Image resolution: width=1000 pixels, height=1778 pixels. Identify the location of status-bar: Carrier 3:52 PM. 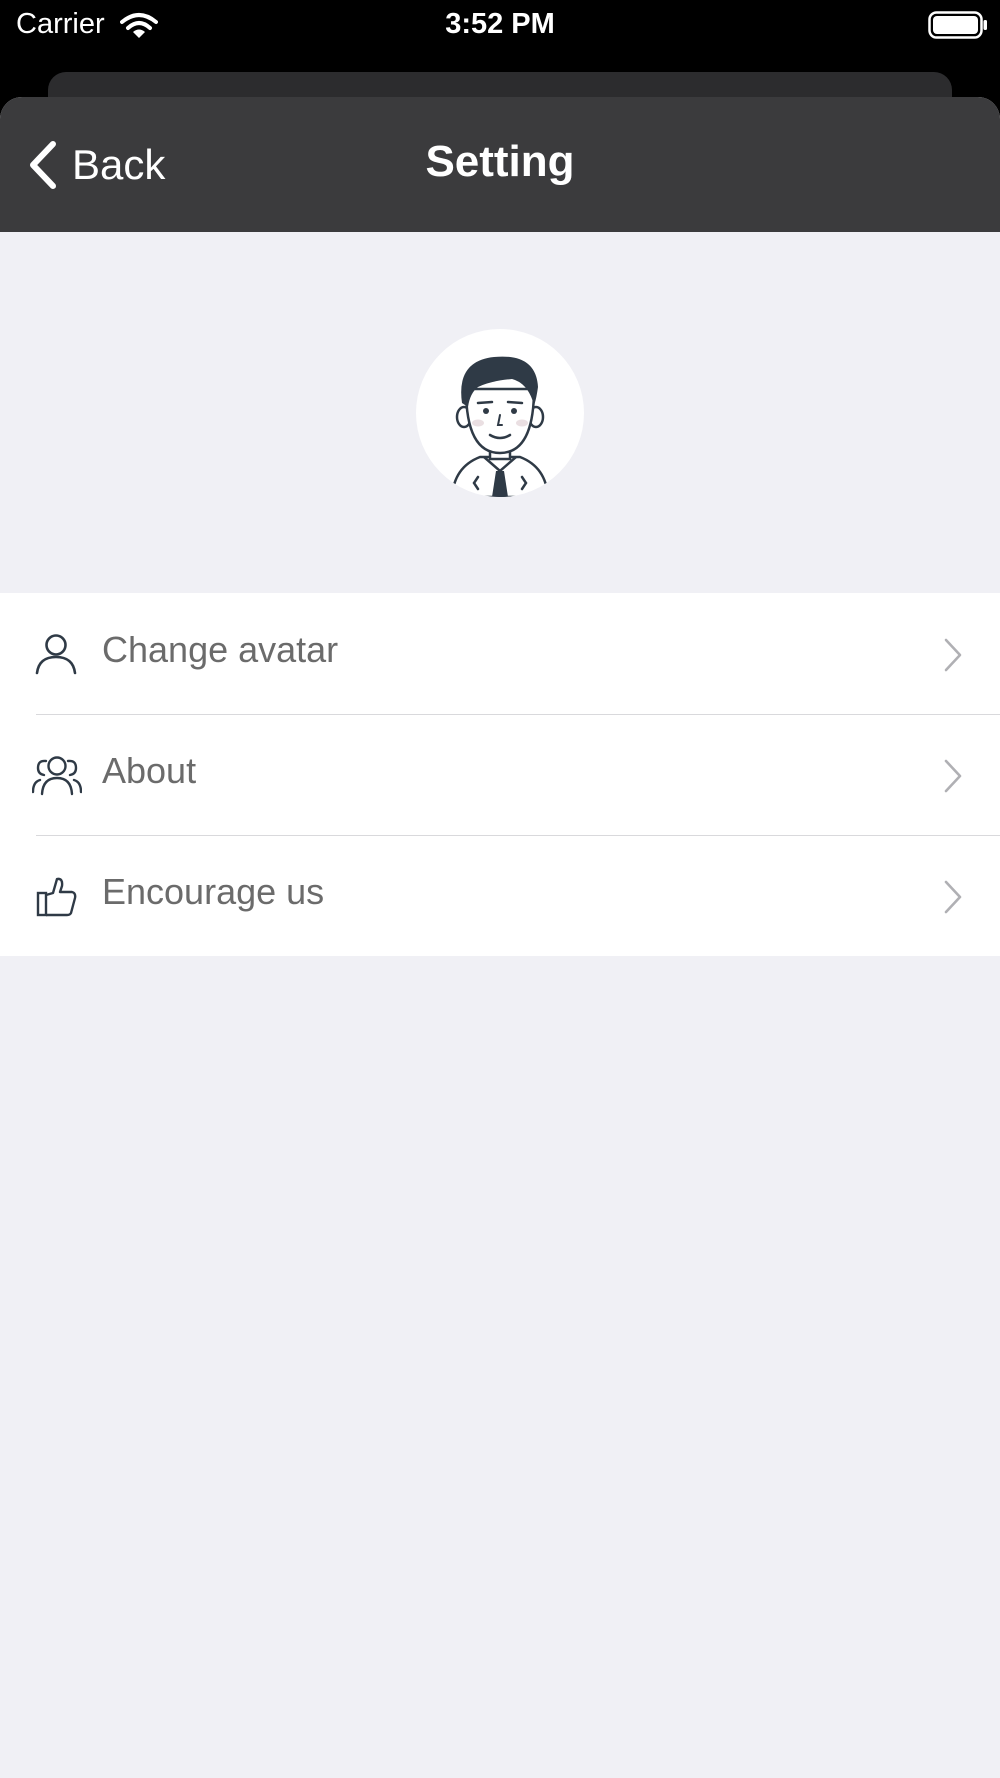
(500, 26).